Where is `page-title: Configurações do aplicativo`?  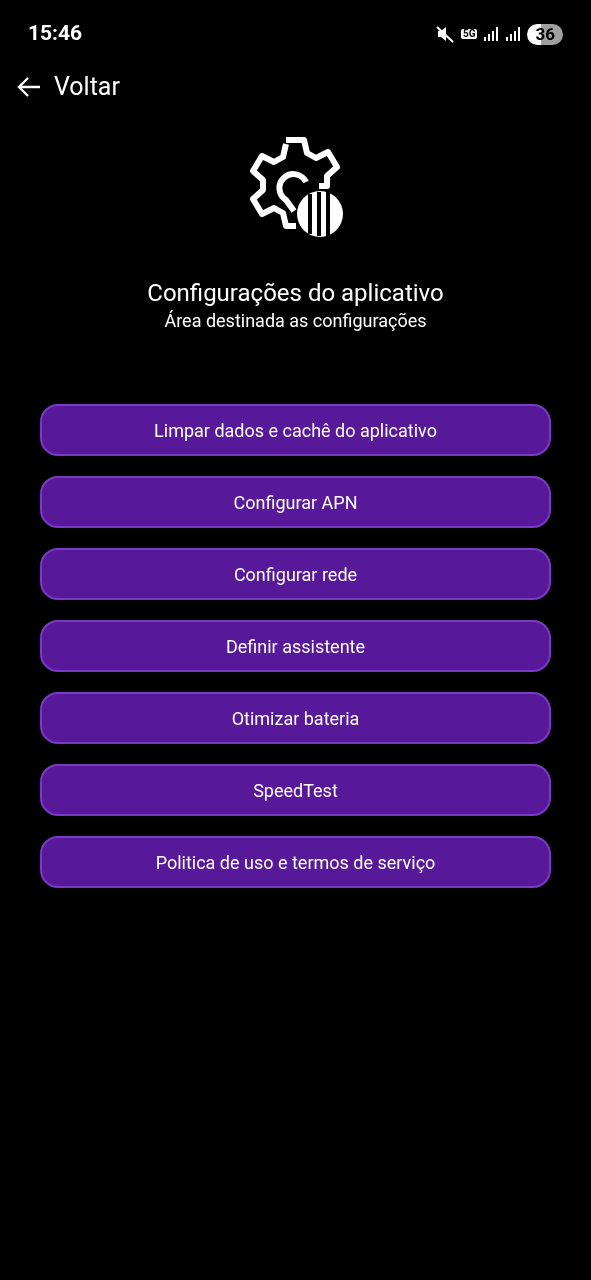
page-title: Configurações do aplicativo is located at coordinates (295, 292).